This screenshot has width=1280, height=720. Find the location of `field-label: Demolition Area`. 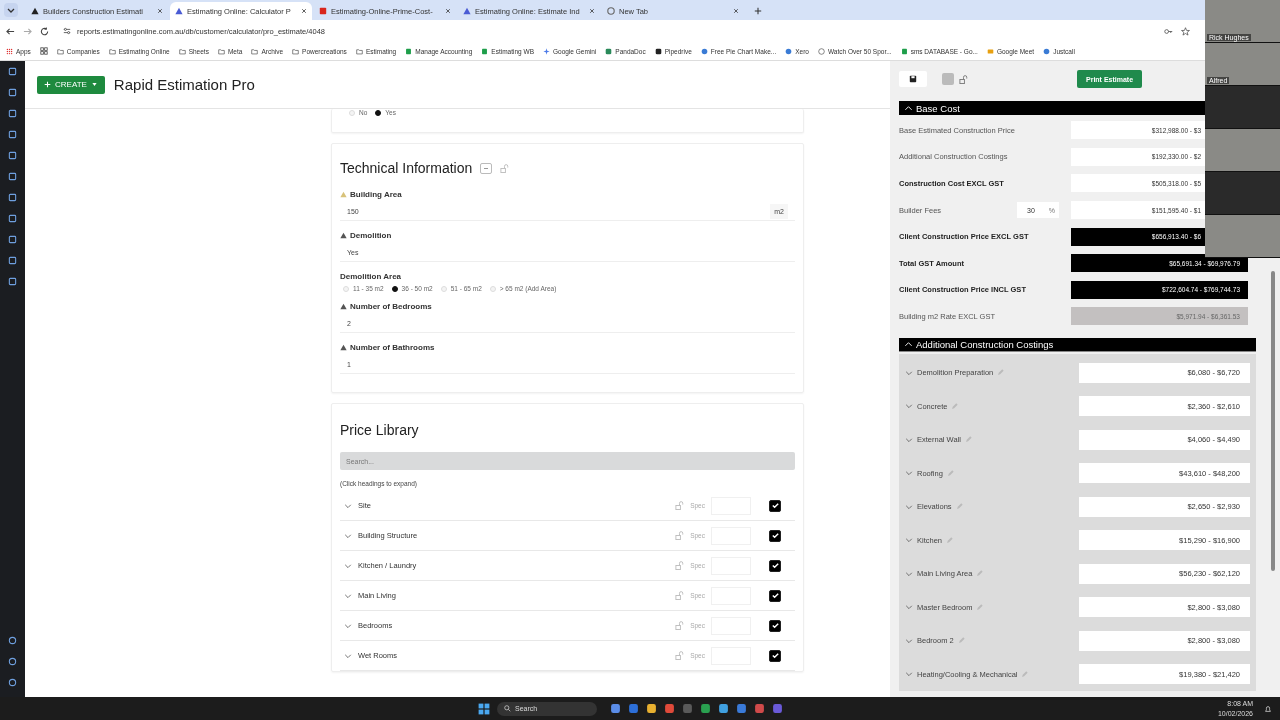

field-label: Demolition Area is located at coordinates (371, 276).